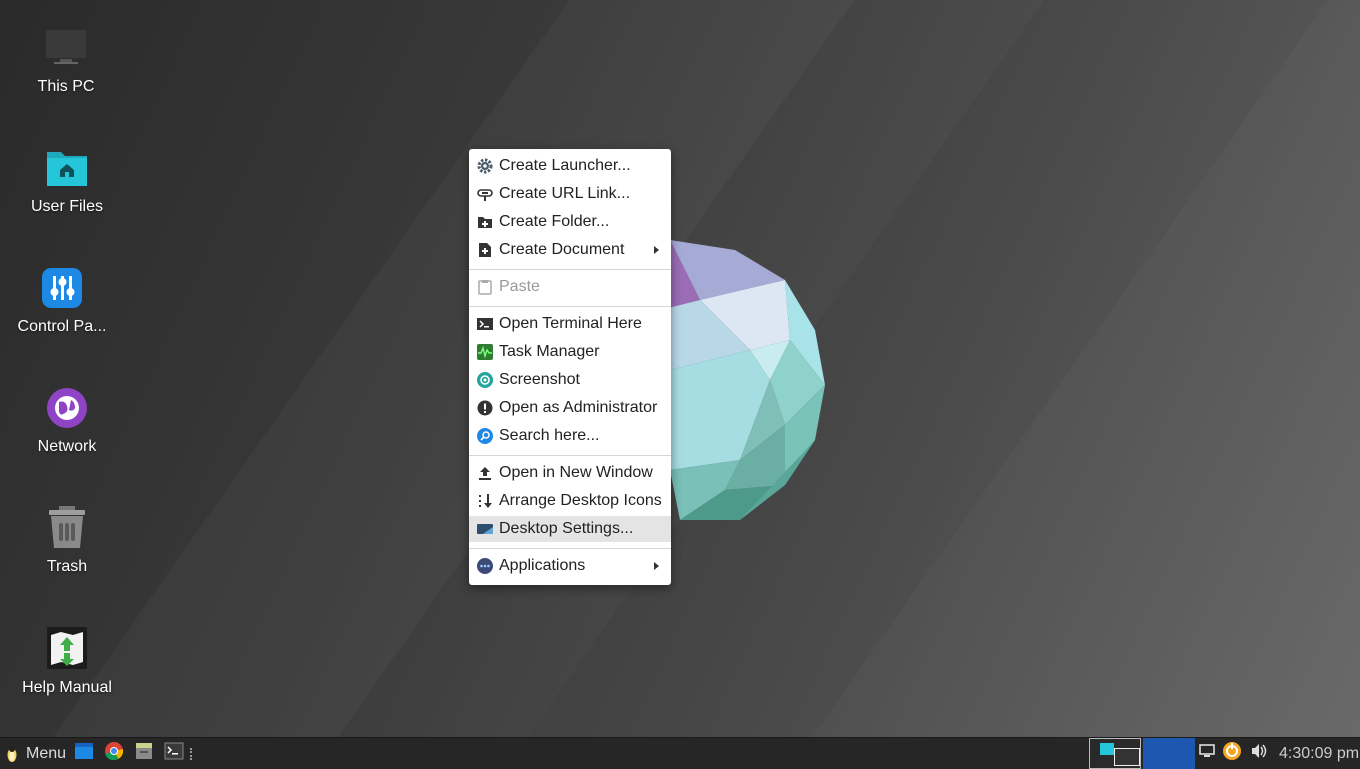 The width and height of the screenshot is (1360, 769). Describe the element at coordinates (570, 473) in the screenshot. I see `menu-item-open-in-new-window: Open in New Window` at that location.